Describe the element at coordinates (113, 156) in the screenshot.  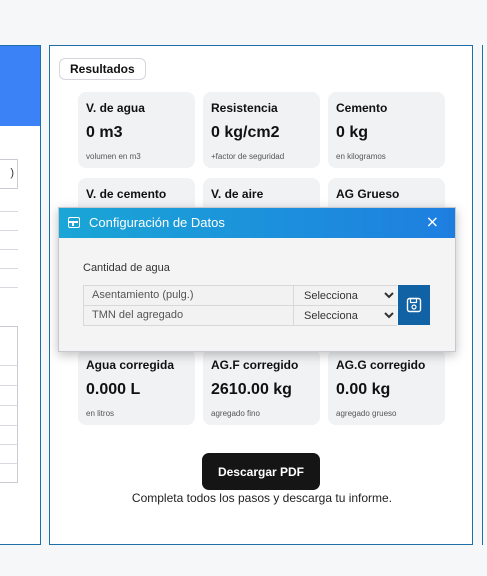
I see `card-subtitle: volumen en m3` at that location.